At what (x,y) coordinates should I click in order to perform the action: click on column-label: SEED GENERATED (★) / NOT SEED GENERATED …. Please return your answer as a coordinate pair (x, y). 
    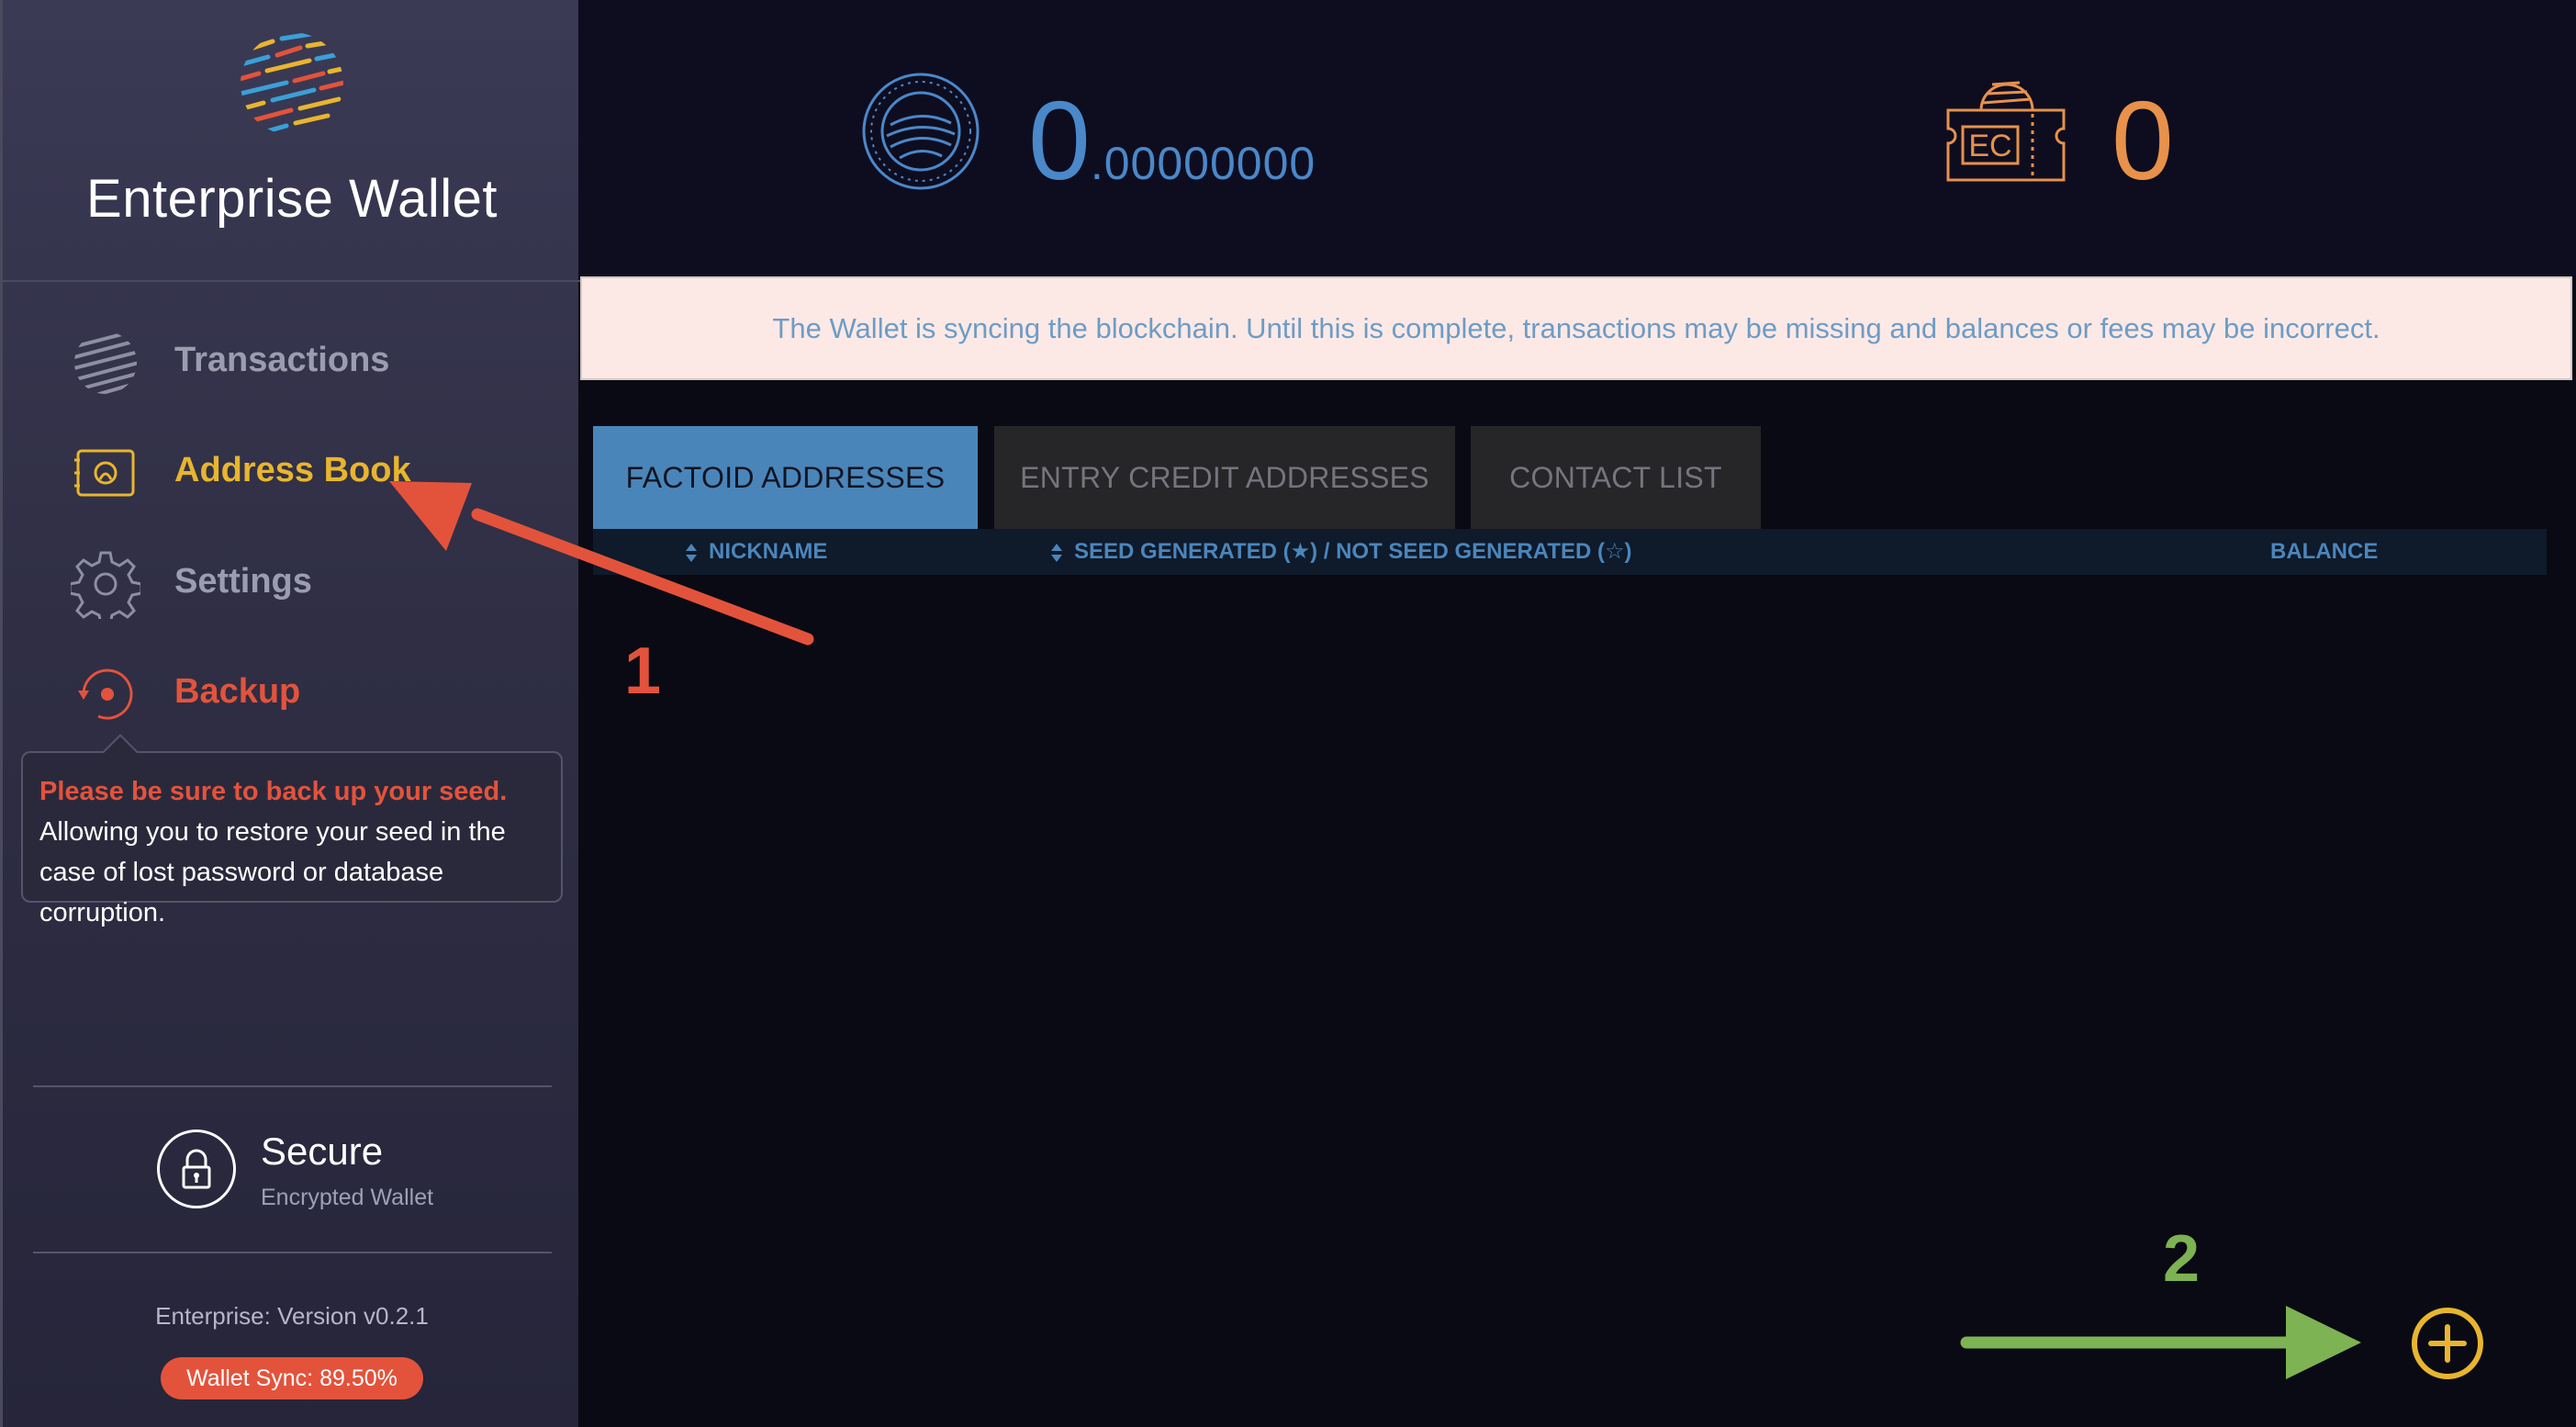
    Looking at the image, I should click on (1353, 551).